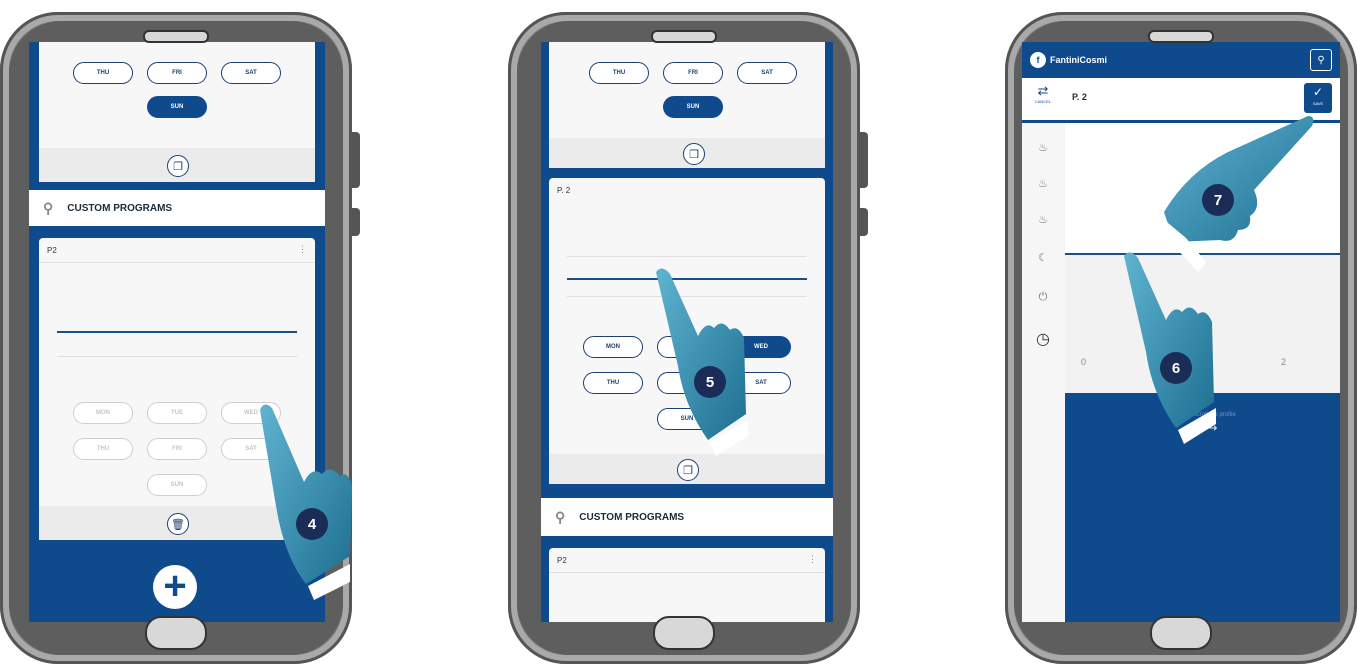 The image size is (1357, 666). Describe the element at coordinates (1043, 339) in the screenshot. I see `clock-icon: ◷` at that location.